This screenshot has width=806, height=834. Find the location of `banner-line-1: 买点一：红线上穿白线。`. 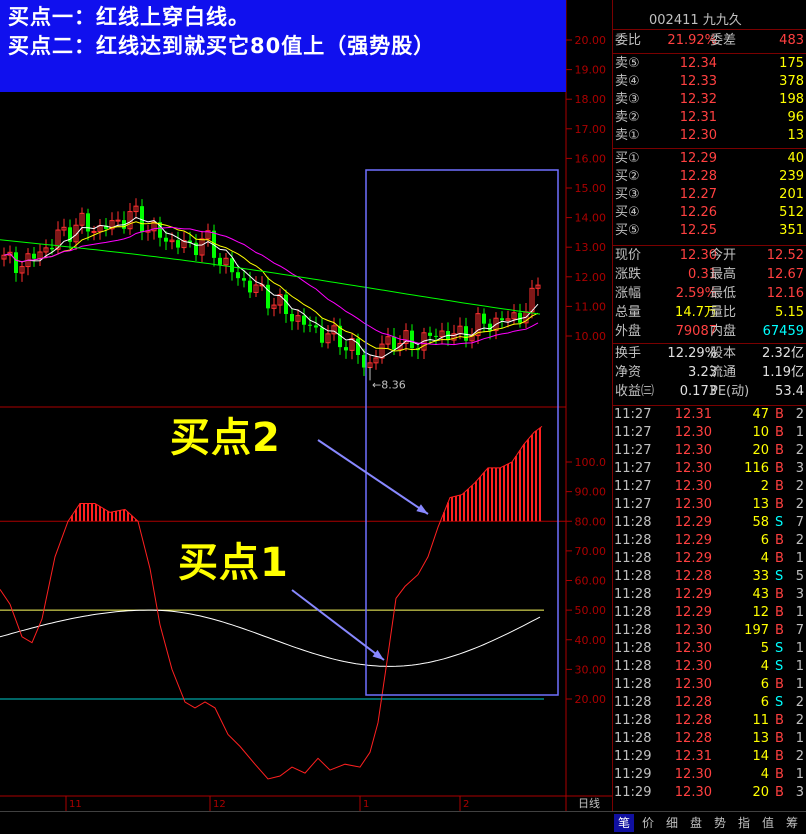

banner-line-1: 买点一：红线上穿白线。 is located at coordinates (129, 17).